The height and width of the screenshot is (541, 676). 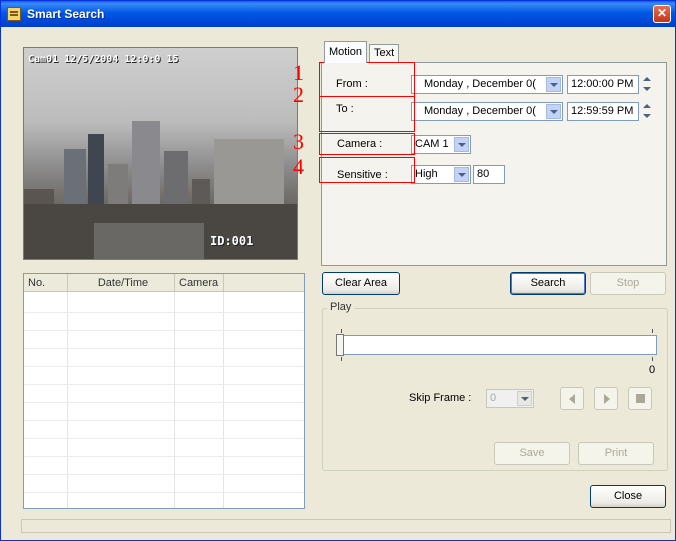 I want to click on from-time-spinner, so click(x=647, y=84).